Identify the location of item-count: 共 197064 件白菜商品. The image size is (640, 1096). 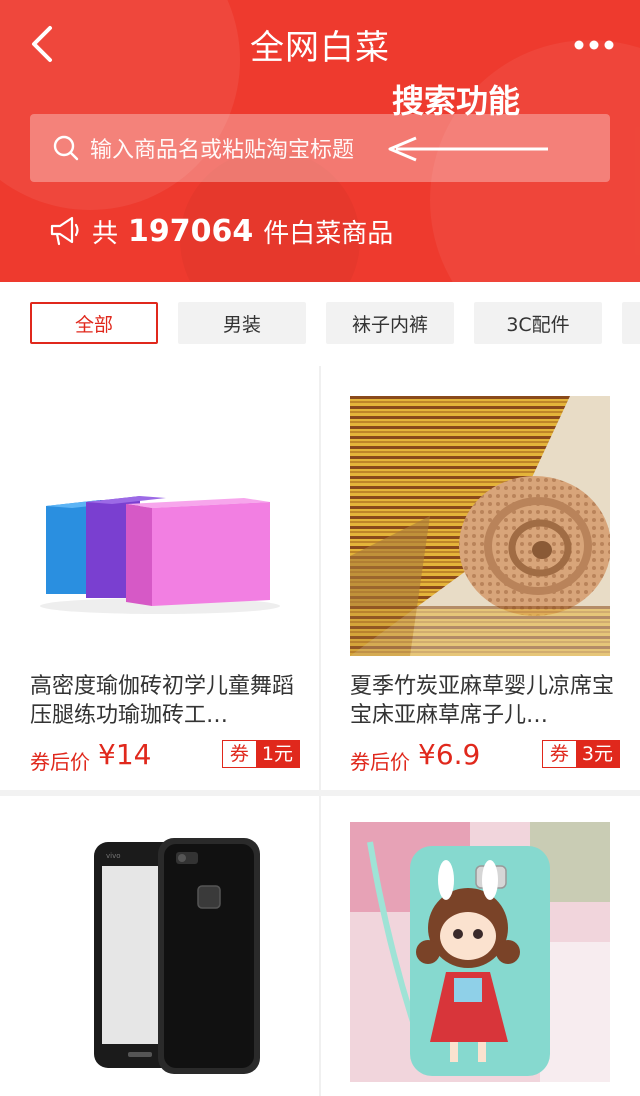
(220, 231).